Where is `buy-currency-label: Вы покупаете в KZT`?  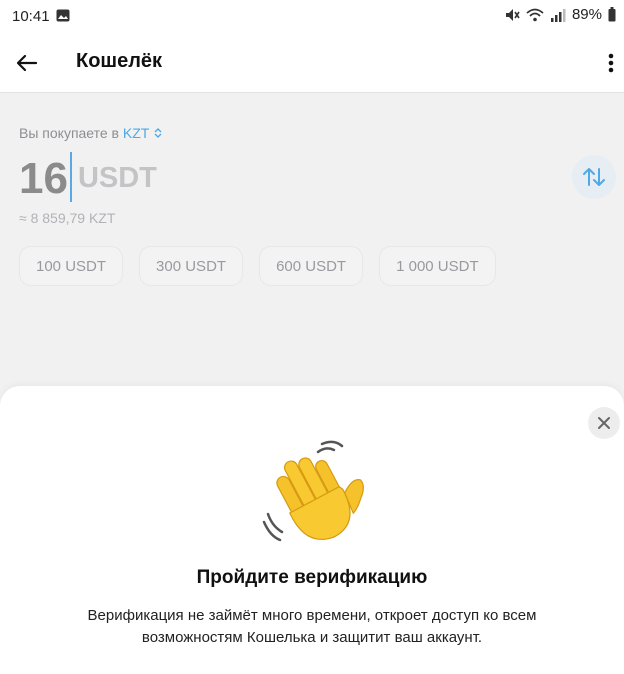 buy-currency-label: Вы покупаете в KZT is located at coordinates (91, 133).